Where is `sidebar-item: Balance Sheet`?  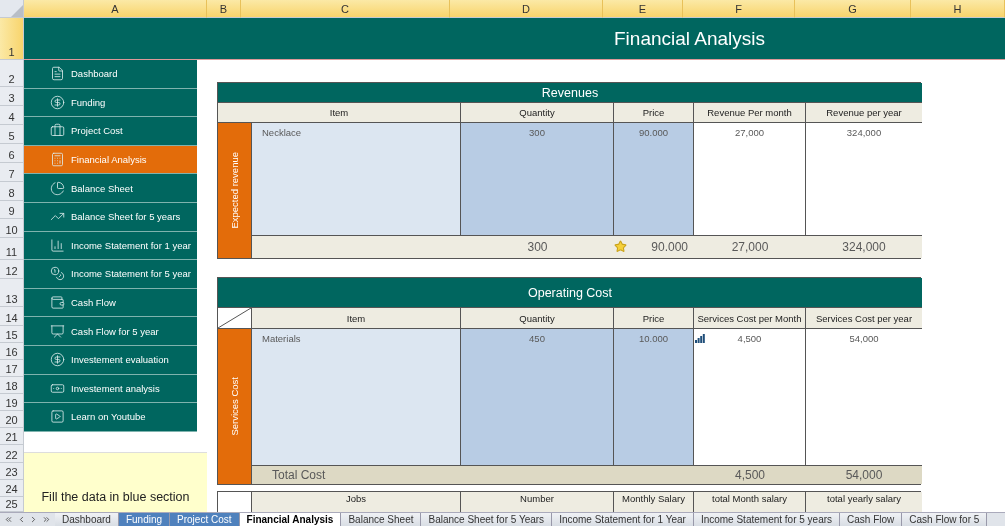
sidebar-item: Balance Sheet is located at coordinates (110, 188).